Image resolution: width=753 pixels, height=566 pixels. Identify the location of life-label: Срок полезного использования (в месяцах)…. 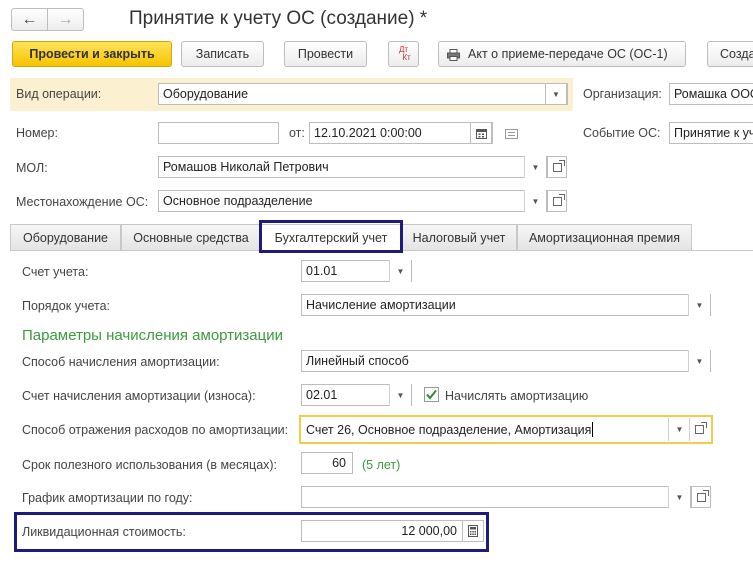
(150, 465).